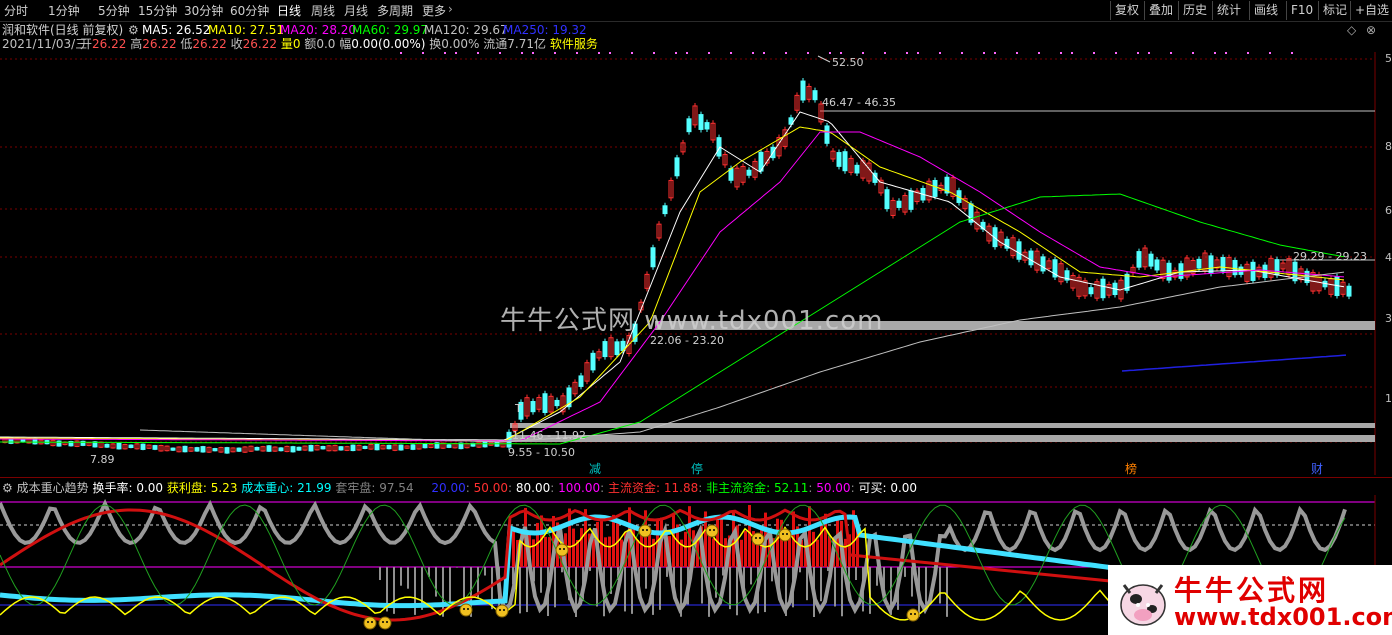  Describe the element at coordinates (1301, 10) in the screenshot. I see `f10-button: F10` at that location.